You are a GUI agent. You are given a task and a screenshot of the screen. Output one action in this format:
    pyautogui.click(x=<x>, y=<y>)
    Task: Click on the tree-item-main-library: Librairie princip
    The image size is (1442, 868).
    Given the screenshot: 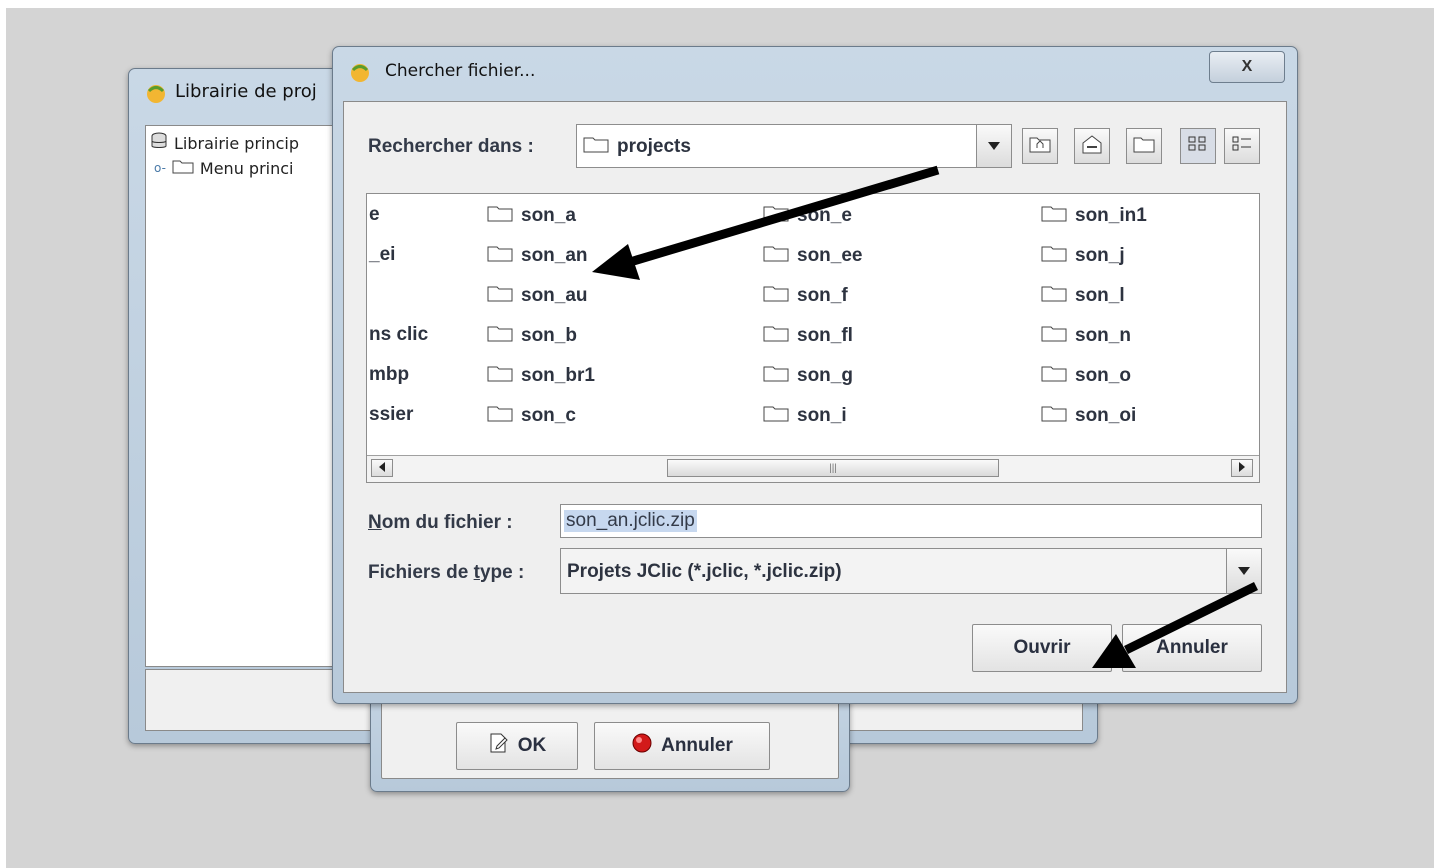 What is the action you would take?
    pyautogui.click(x=224, y=143)
    